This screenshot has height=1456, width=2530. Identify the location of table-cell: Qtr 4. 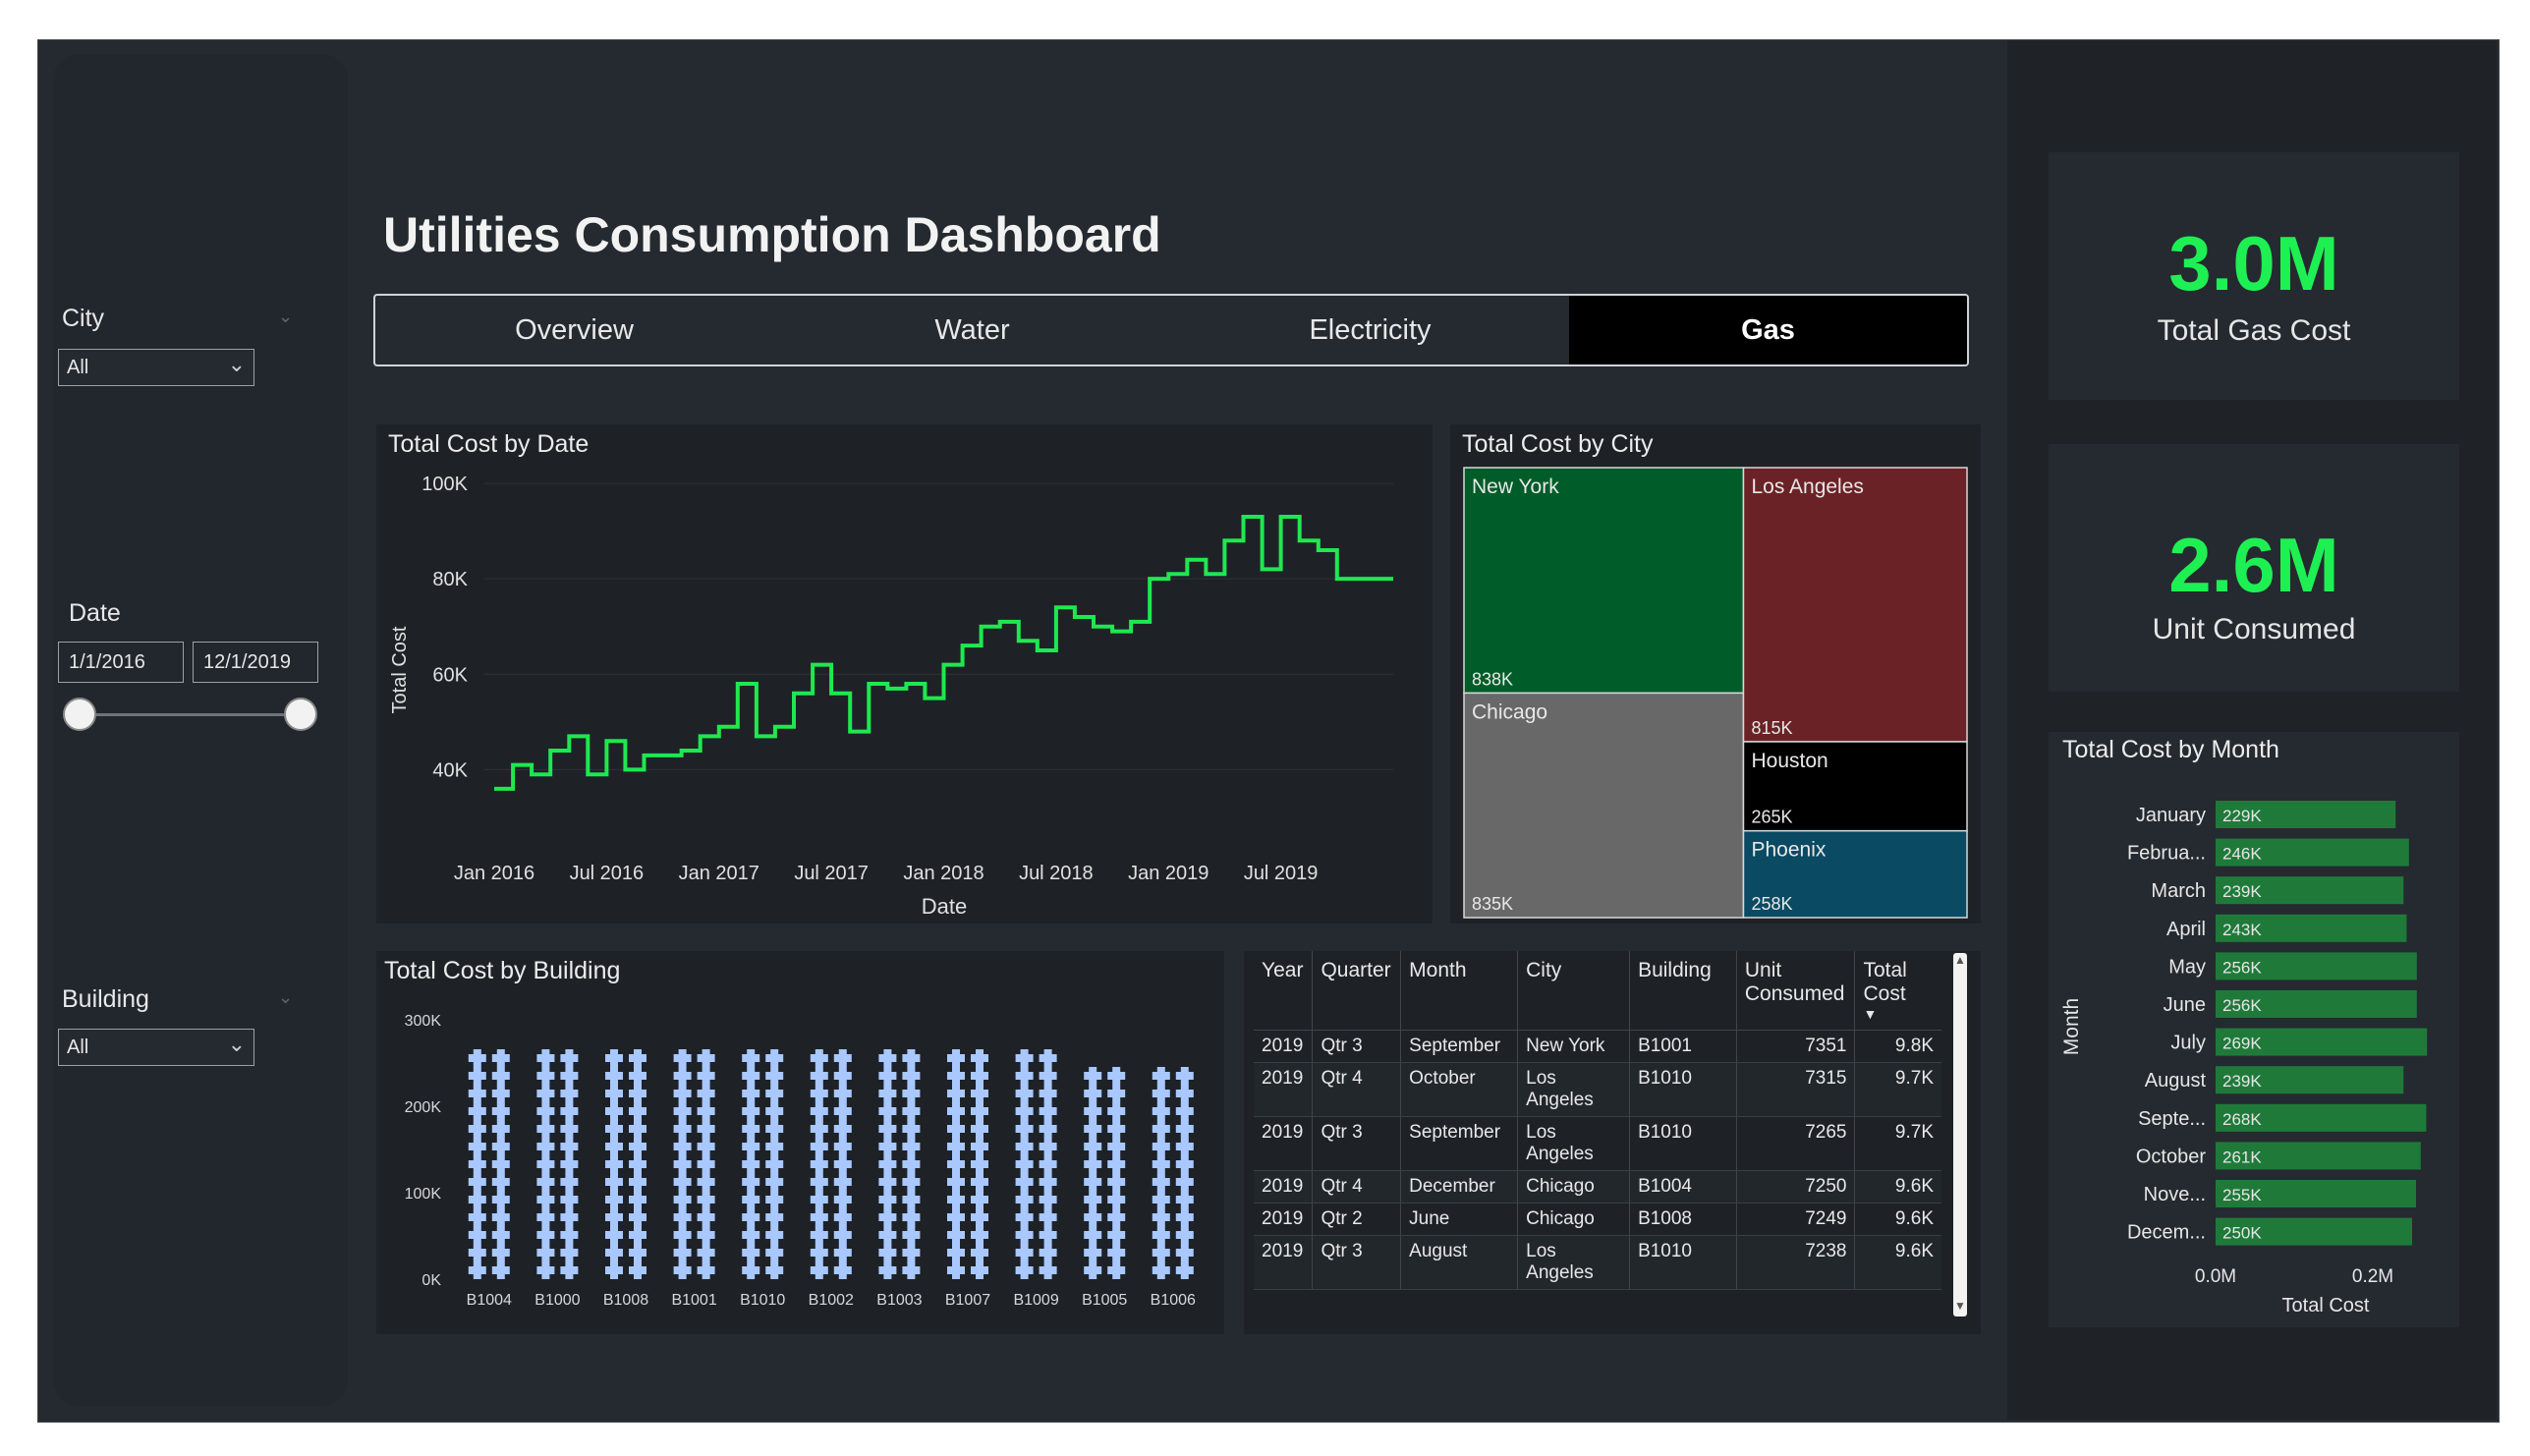
(1357, 1187).